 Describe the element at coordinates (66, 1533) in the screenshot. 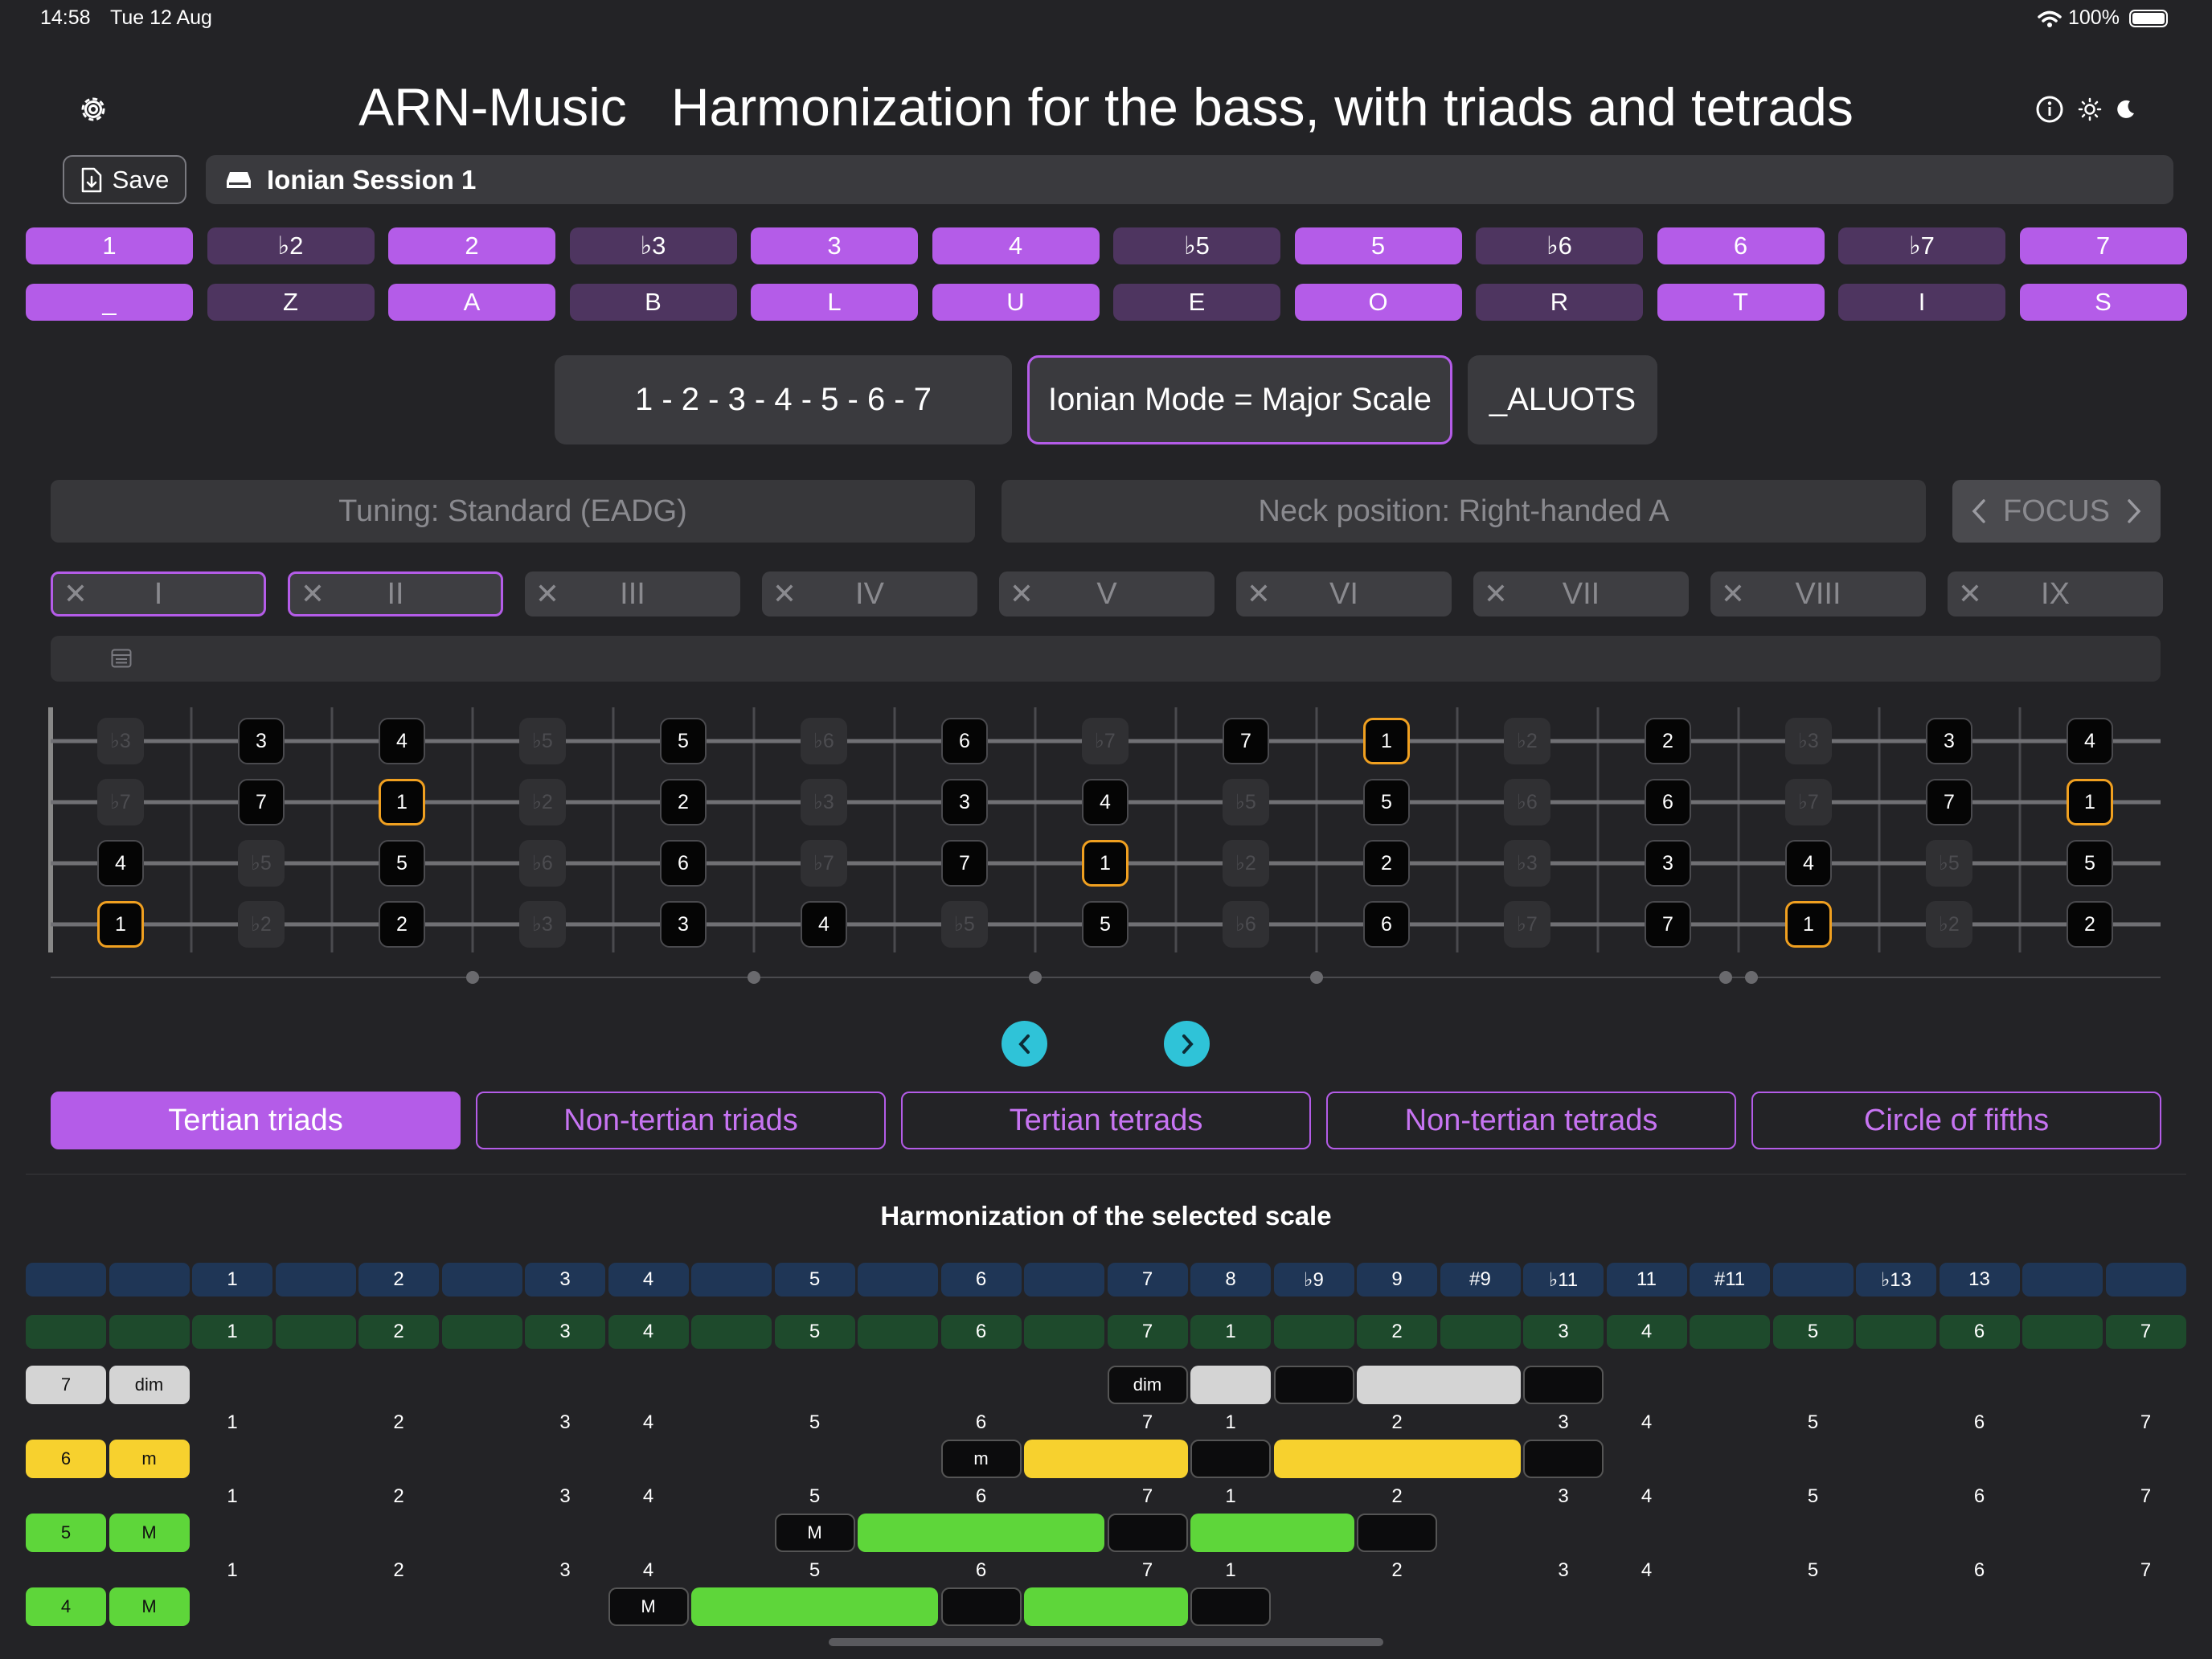

I see `chord-degree-chip: 5` at that location.